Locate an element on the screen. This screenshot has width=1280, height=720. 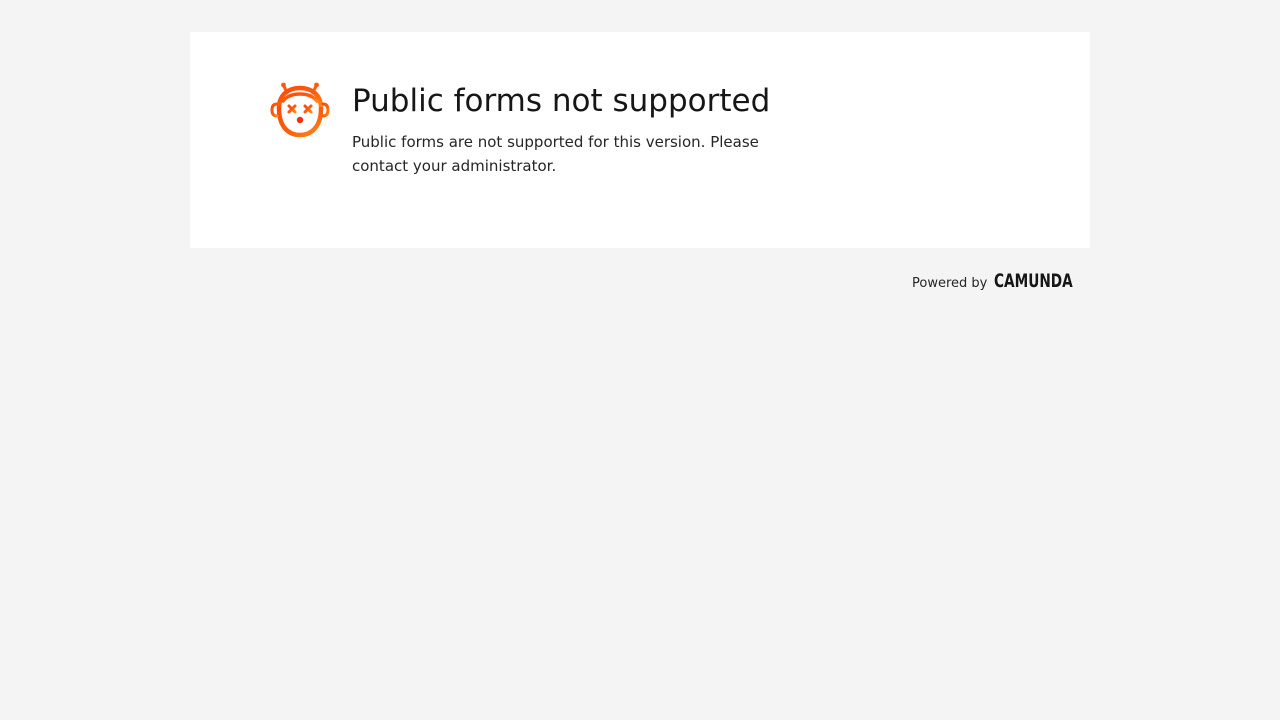
powered-by-footer: Powered by CAMUNDA is located at coordinates (1008, 284).